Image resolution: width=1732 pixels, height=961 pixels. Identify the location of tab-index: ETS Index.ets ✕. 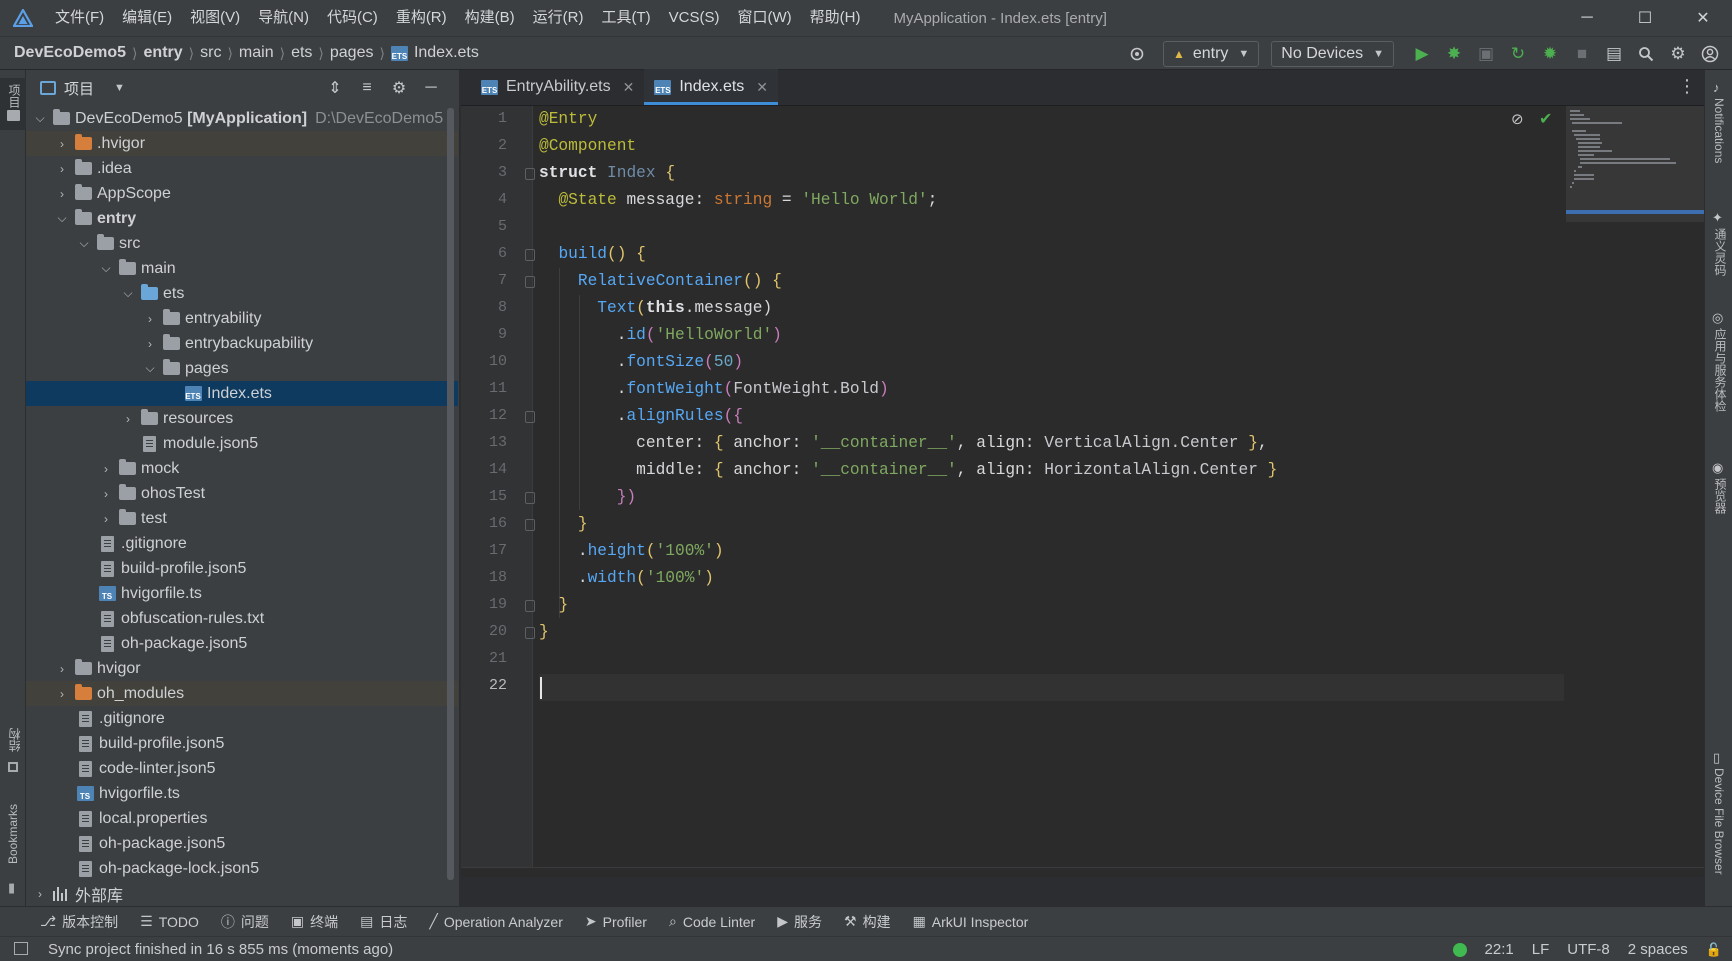
(711, 87).